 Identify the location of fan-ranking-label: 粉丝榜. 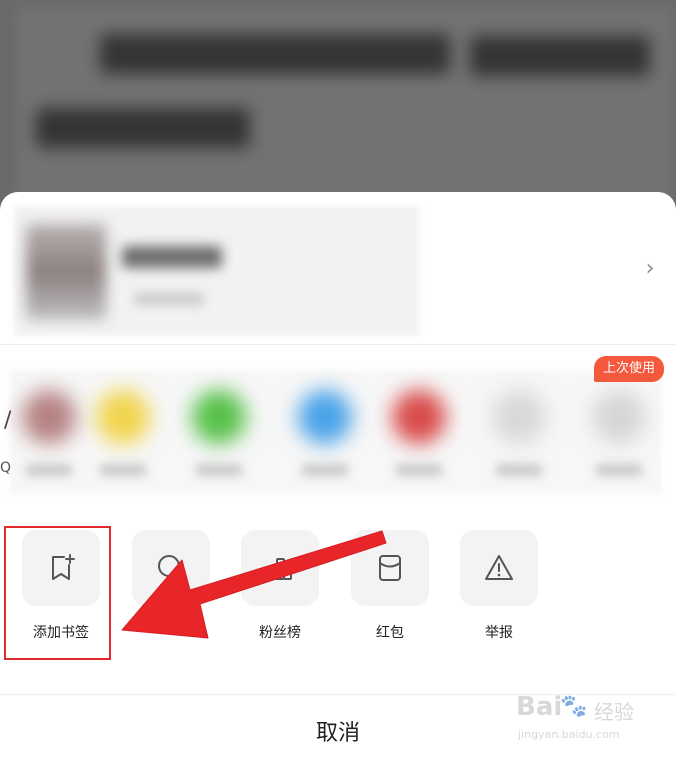
(280, 633).